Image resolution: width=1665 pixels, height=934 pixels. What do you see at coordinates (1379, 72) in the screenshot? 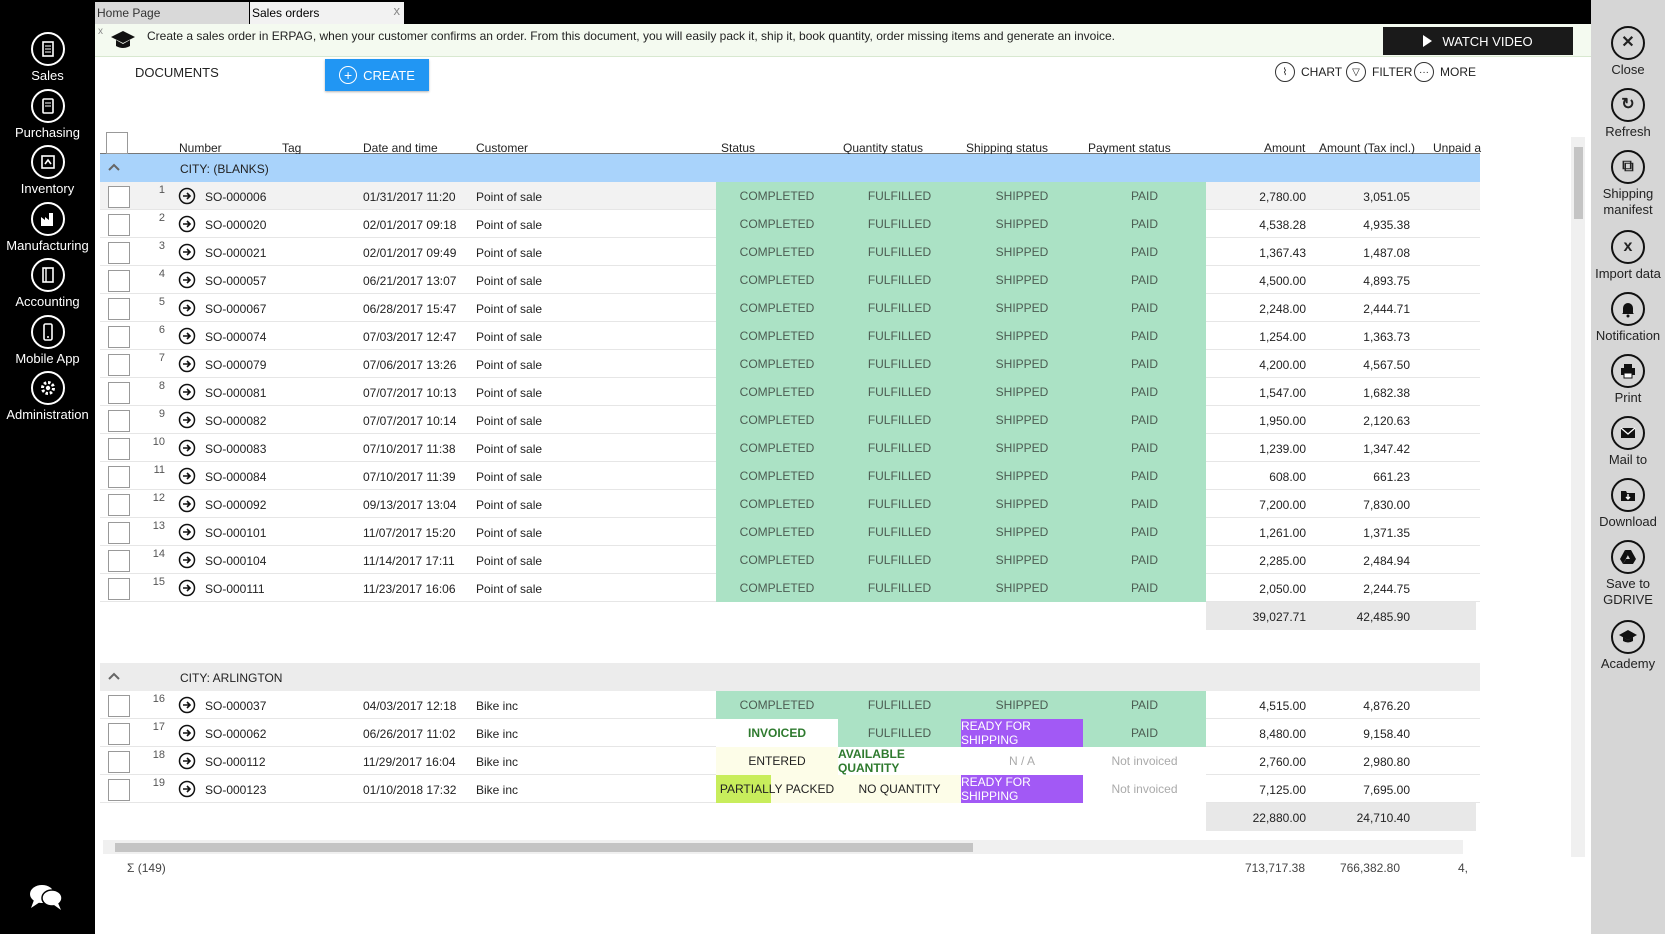
I see `filter-button: ▽ FILTER` at bounding box center [1379, 72].